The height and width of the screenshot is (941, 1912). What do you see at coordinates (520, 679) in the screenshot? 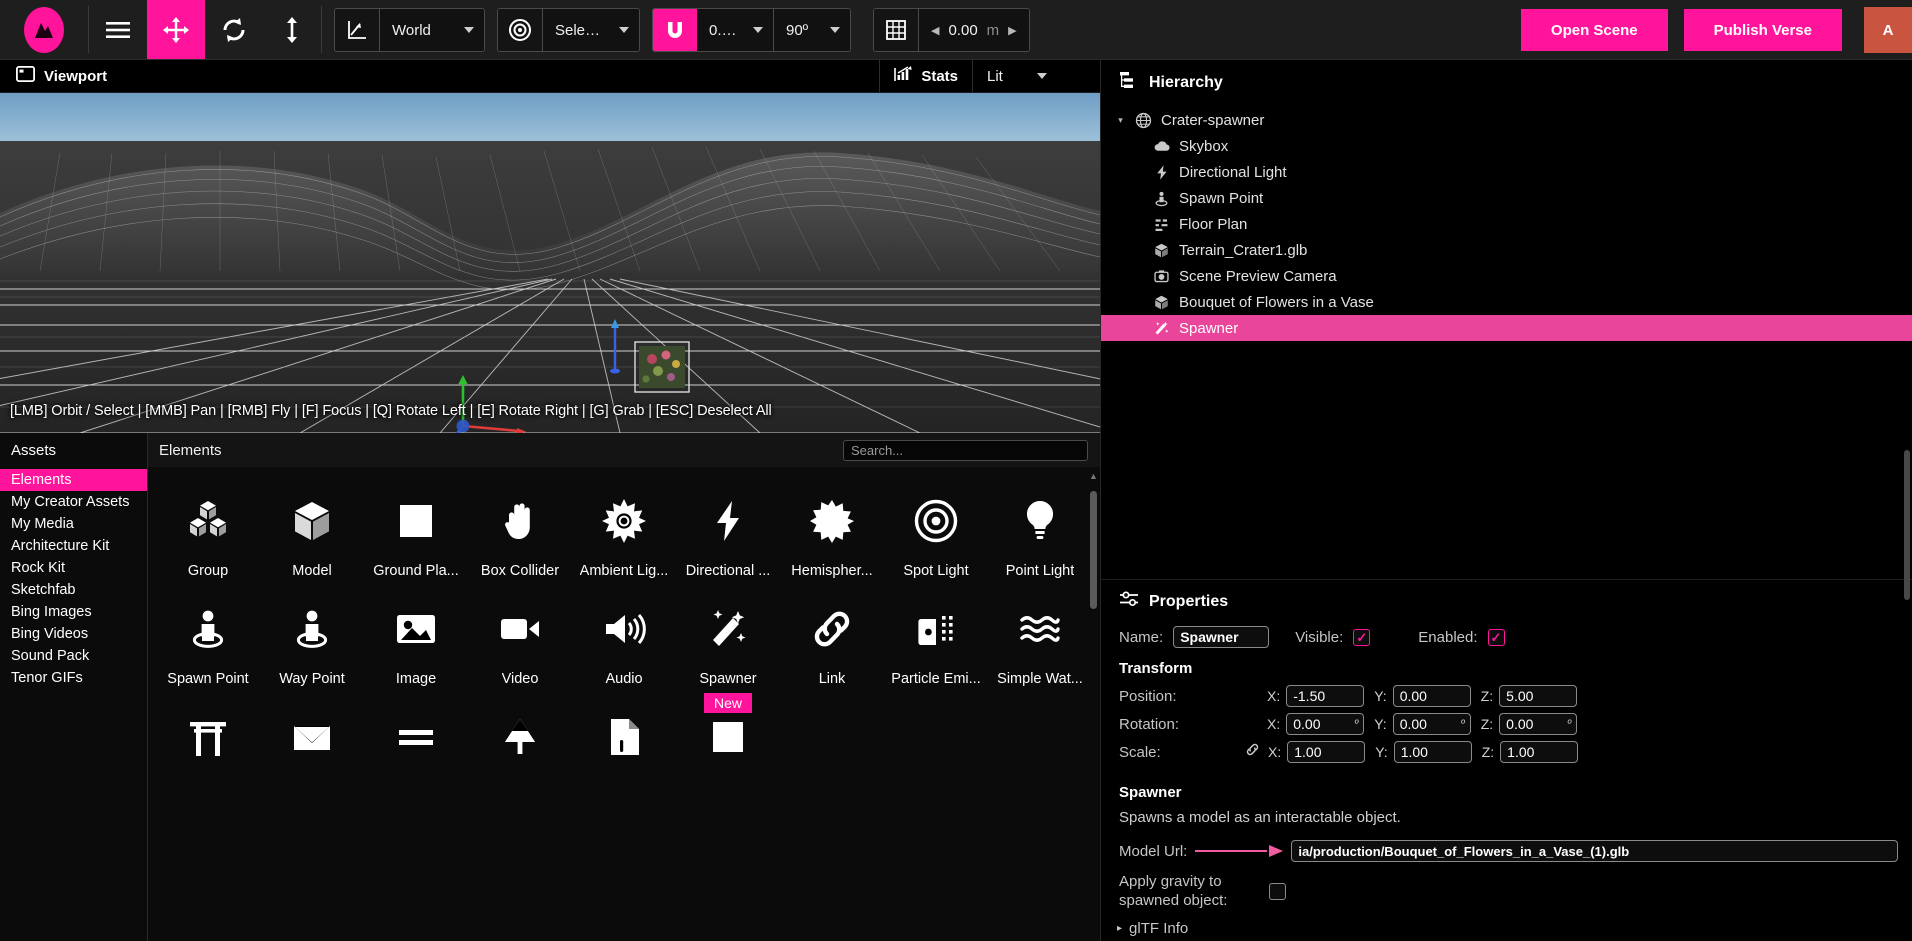
I see `element-tile-label: Video` at bounding box center [520, 679].